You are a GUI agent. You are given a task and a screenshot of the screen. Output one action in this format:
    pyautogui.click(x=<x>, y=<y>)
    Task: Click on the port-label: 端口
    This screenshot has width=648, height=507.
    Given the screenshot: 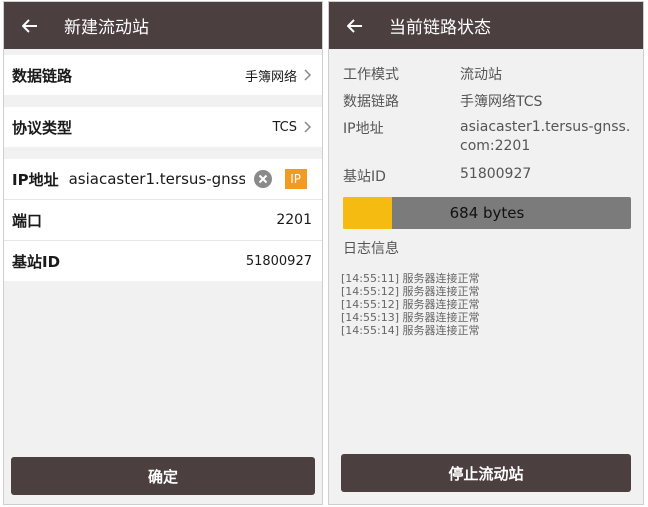 What is the action you would take?
    pyautogui.click(x=27, y=220)
    